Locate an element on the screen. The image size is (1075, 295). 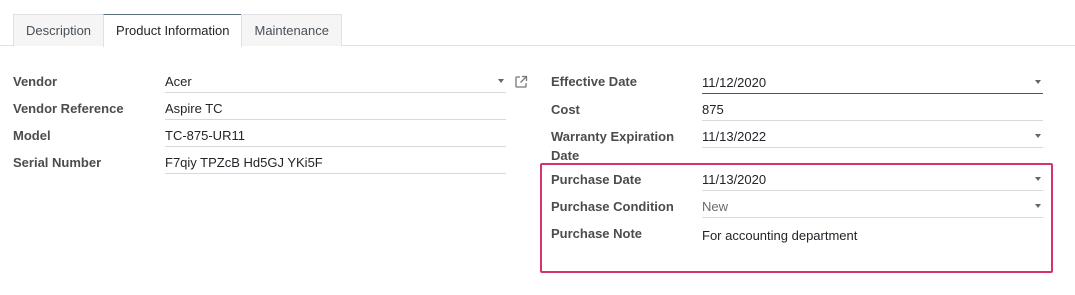
vendor-value: Acer is located at coordinates (178, 81).